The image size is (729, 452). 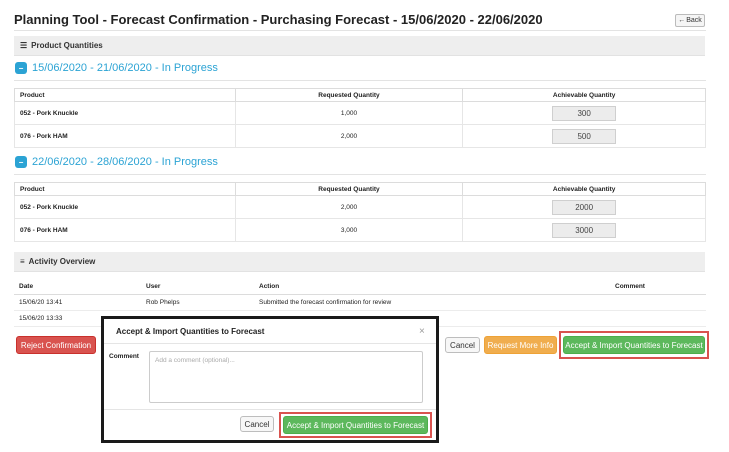 What do you see at coordinates (682, 20) in the screenshot?
I see `arrow-left-icon: ←` at bounding box center [682, 20].